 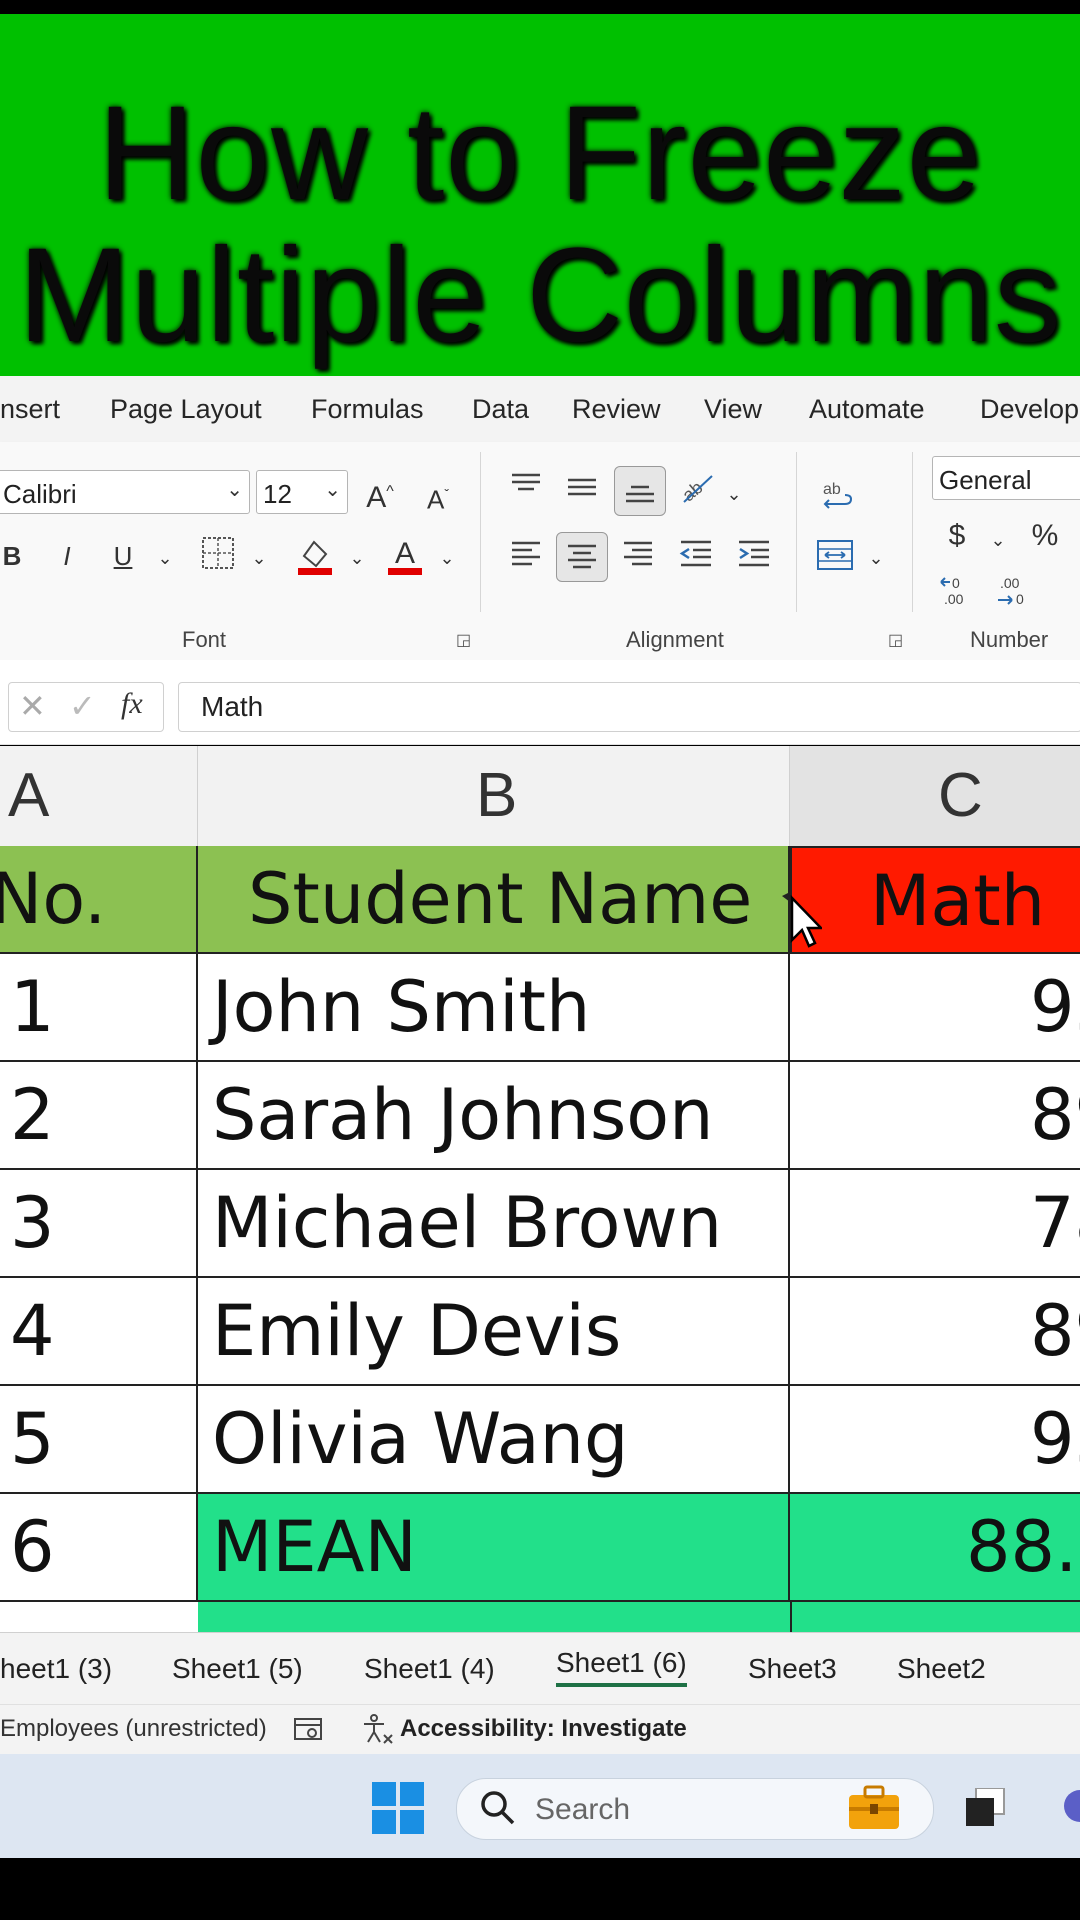 I want to click on align-center-icon, so click(x=582, y=557).